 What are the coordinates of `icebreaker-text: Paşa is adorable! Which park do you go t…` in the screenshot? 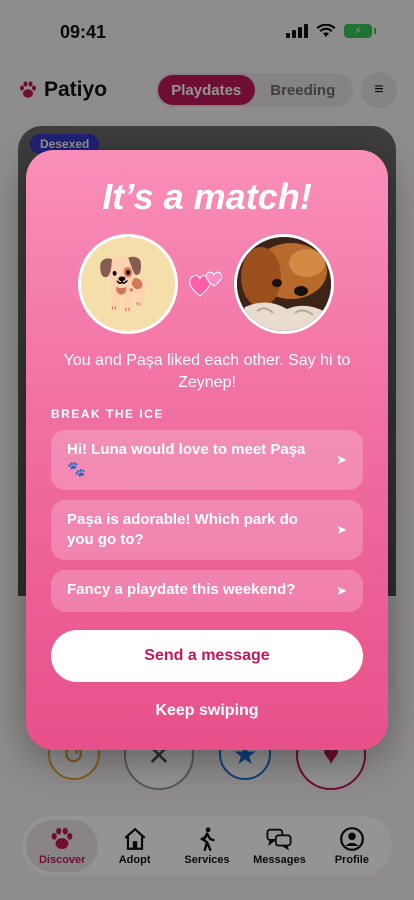 It's located at (182, 529).